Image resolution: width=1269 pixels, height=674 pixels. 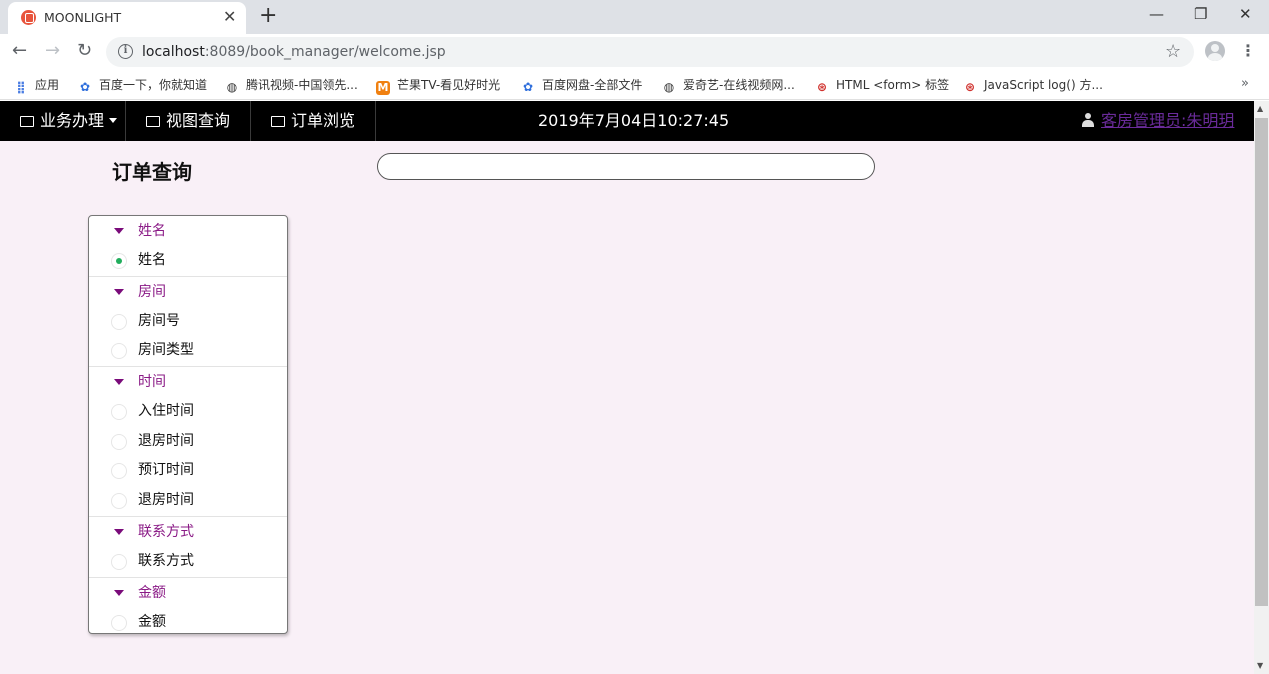 What do you see at coordinates (1248, 50) in the screenshot?
I see `browser-menu-icon: ⋮` at bounding box center [1248, 50].